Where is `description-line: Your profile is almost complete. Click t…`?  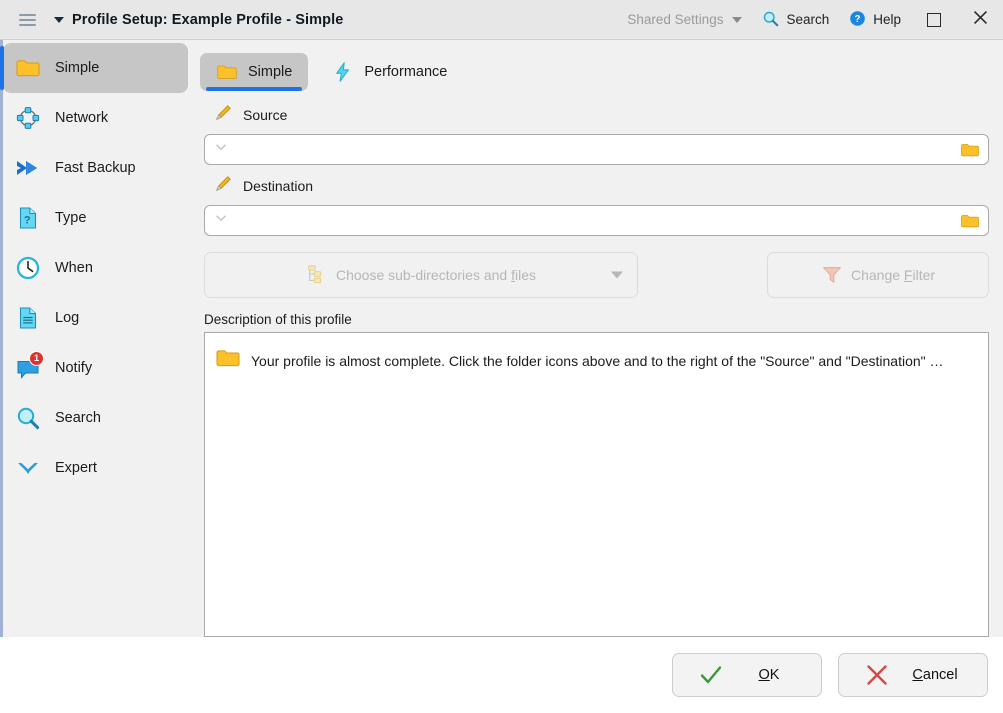 description-line: Your profile is almost complete. Click t… is located at coordinates (596, 360).